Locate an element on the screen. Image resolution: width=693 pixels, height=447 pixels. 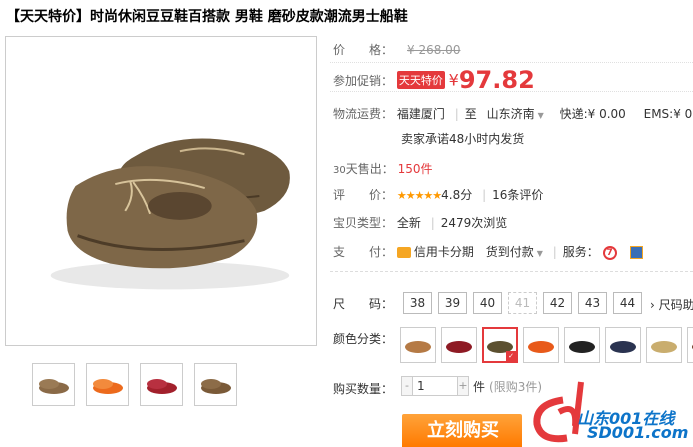
watermark-domain: SD001.com is located at coordinates (638, 432).